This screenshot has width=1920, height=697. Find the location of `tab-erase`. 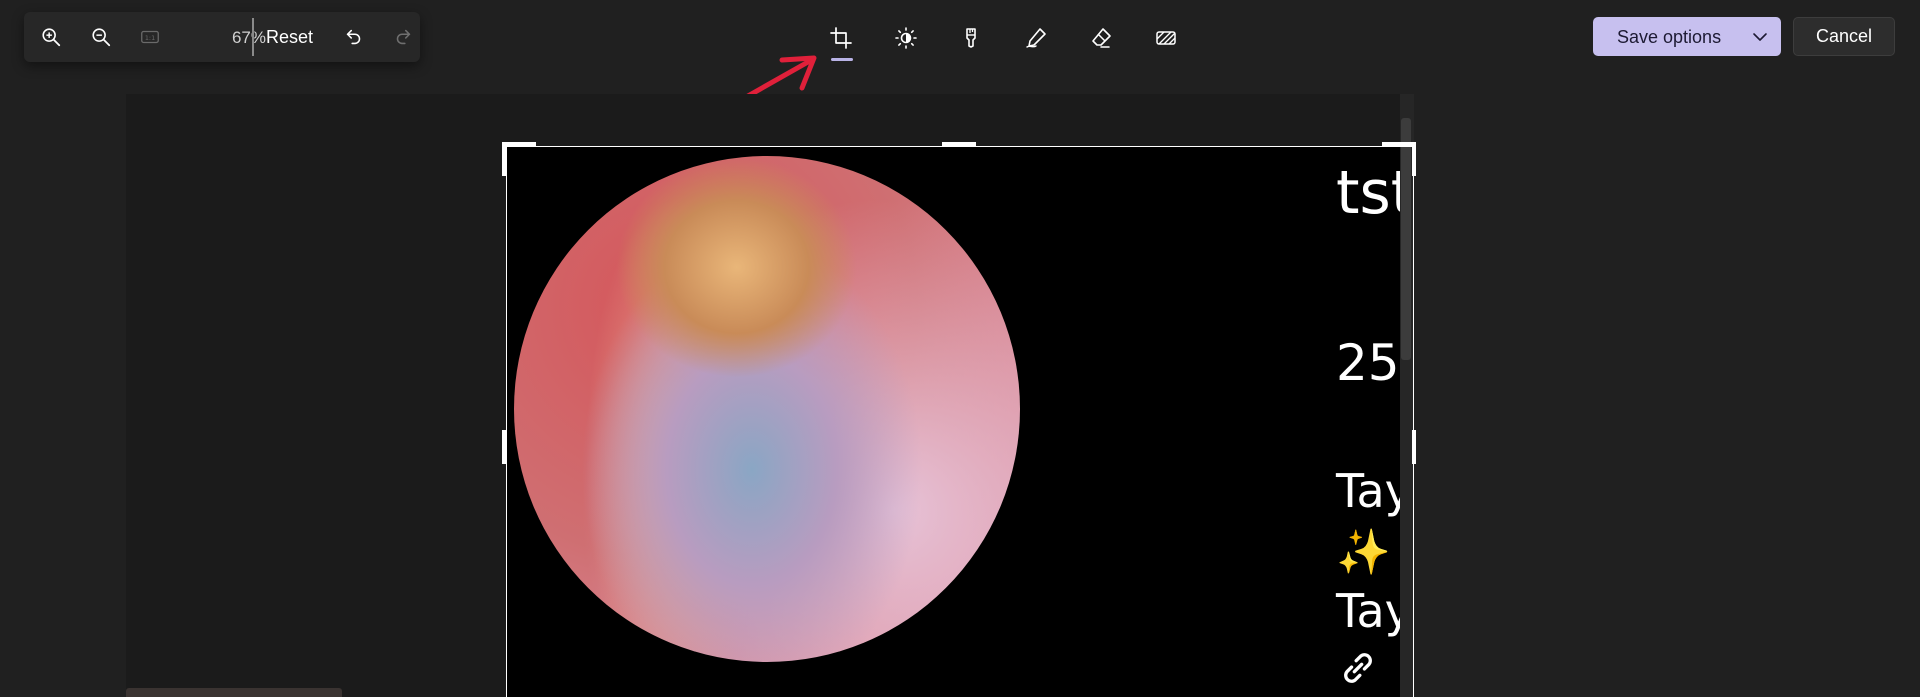

tab-erase is located at coordinates (1101, 38).